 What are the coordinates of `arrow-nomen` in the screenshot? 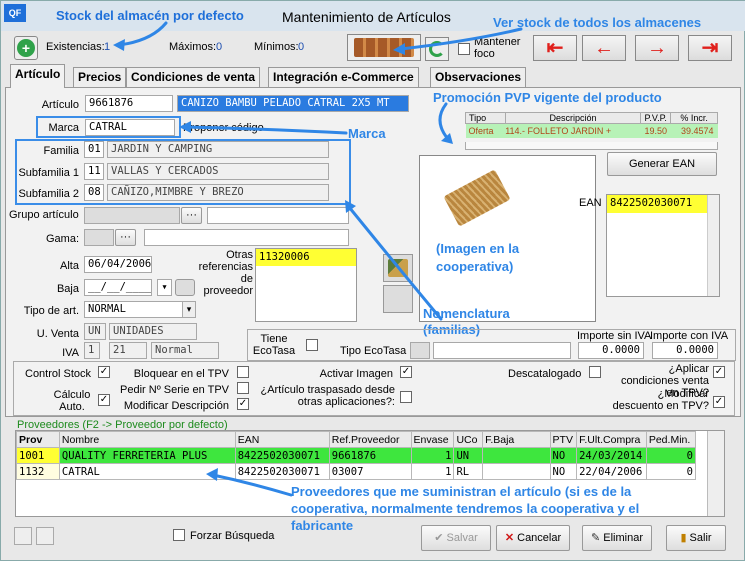 It's located at (395, 263).